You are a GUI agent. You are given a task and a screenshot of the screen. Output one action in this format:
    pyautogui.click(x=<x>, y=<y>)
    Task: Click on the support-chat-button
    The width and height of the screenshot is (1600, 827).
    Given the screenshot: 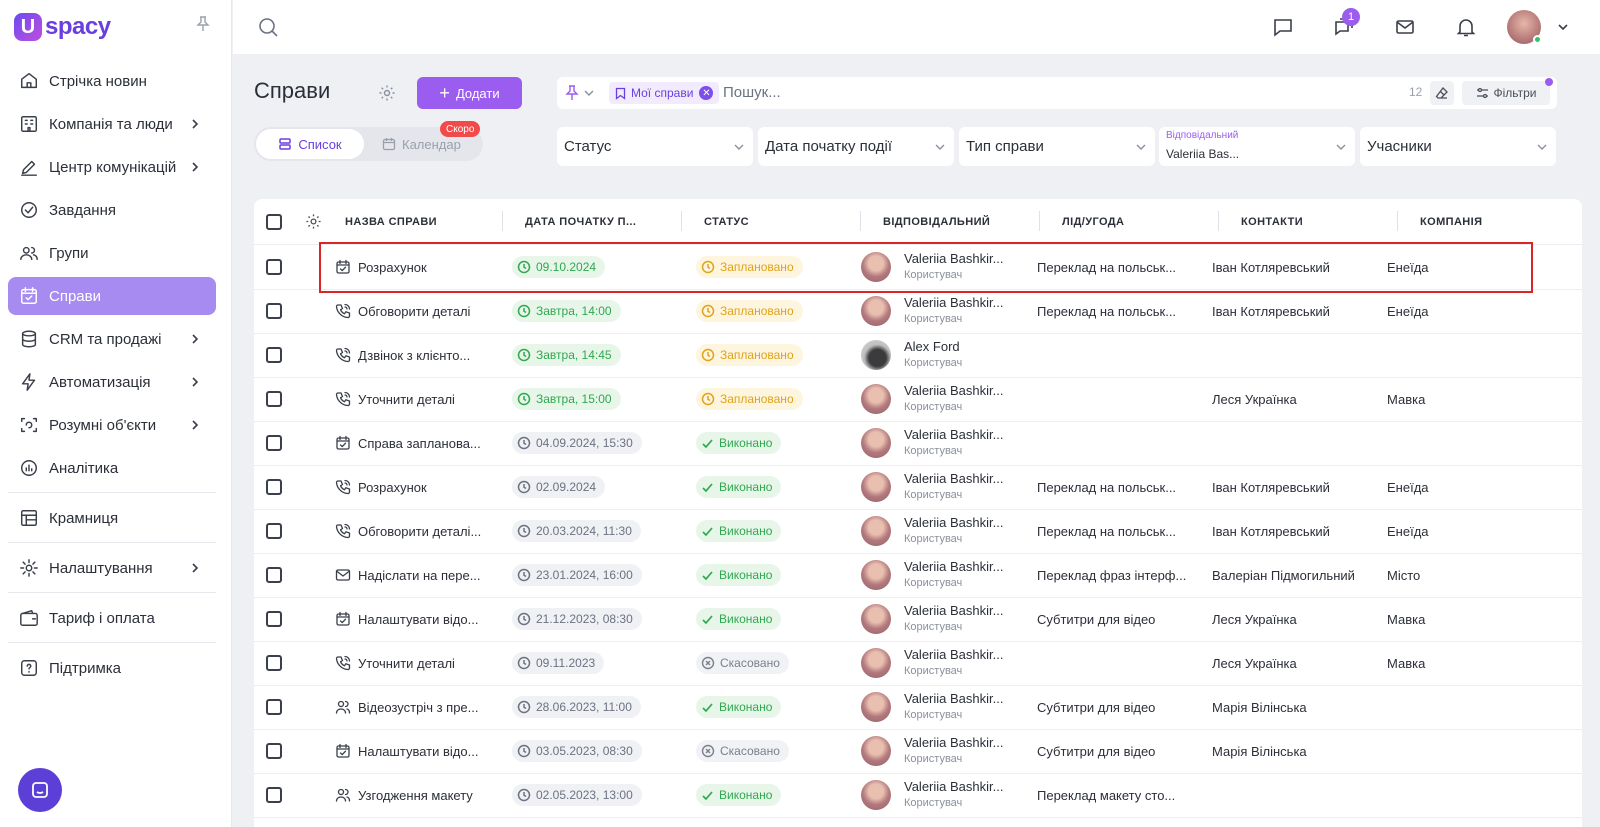 What is the action you would take?
    pyautogui.click(x=40, y=790)
    